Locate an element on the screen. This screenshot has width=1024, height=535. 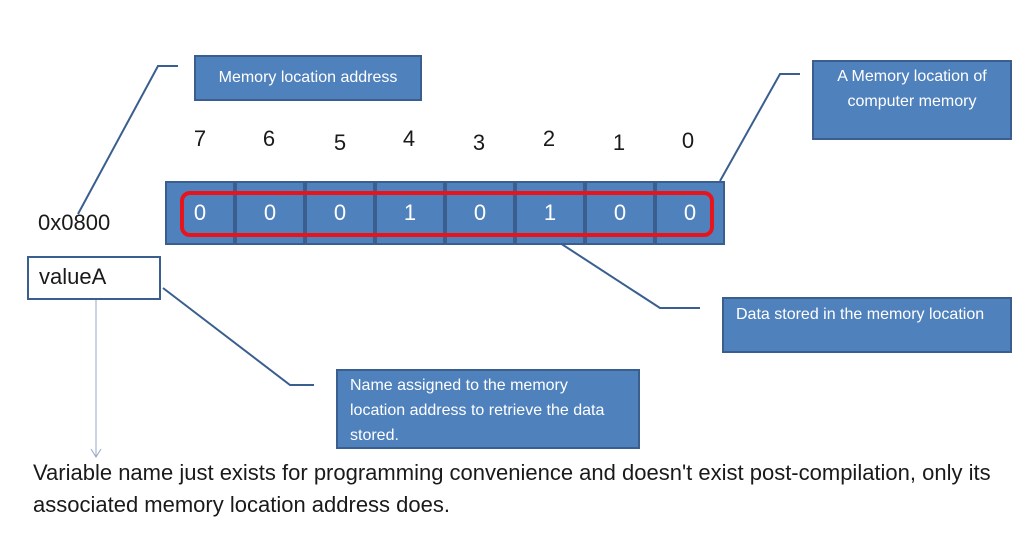
name-callout-line is located at coordinates (238, 336).